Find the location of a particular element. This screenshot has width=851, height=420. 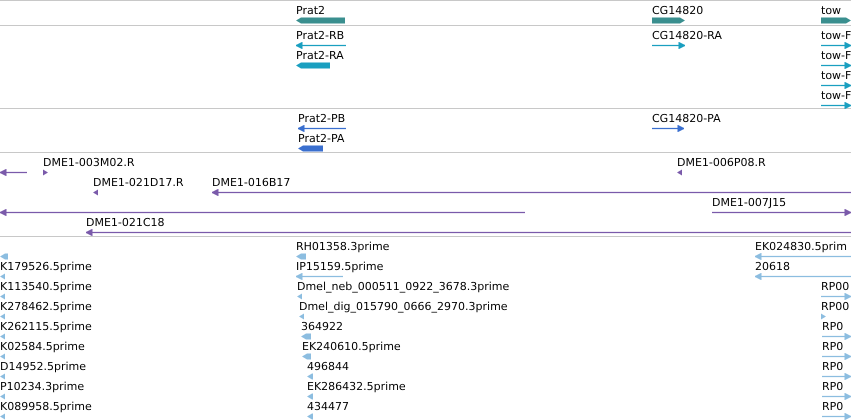

feature-label: Prat2-RA is located at coordinates (320, 55).